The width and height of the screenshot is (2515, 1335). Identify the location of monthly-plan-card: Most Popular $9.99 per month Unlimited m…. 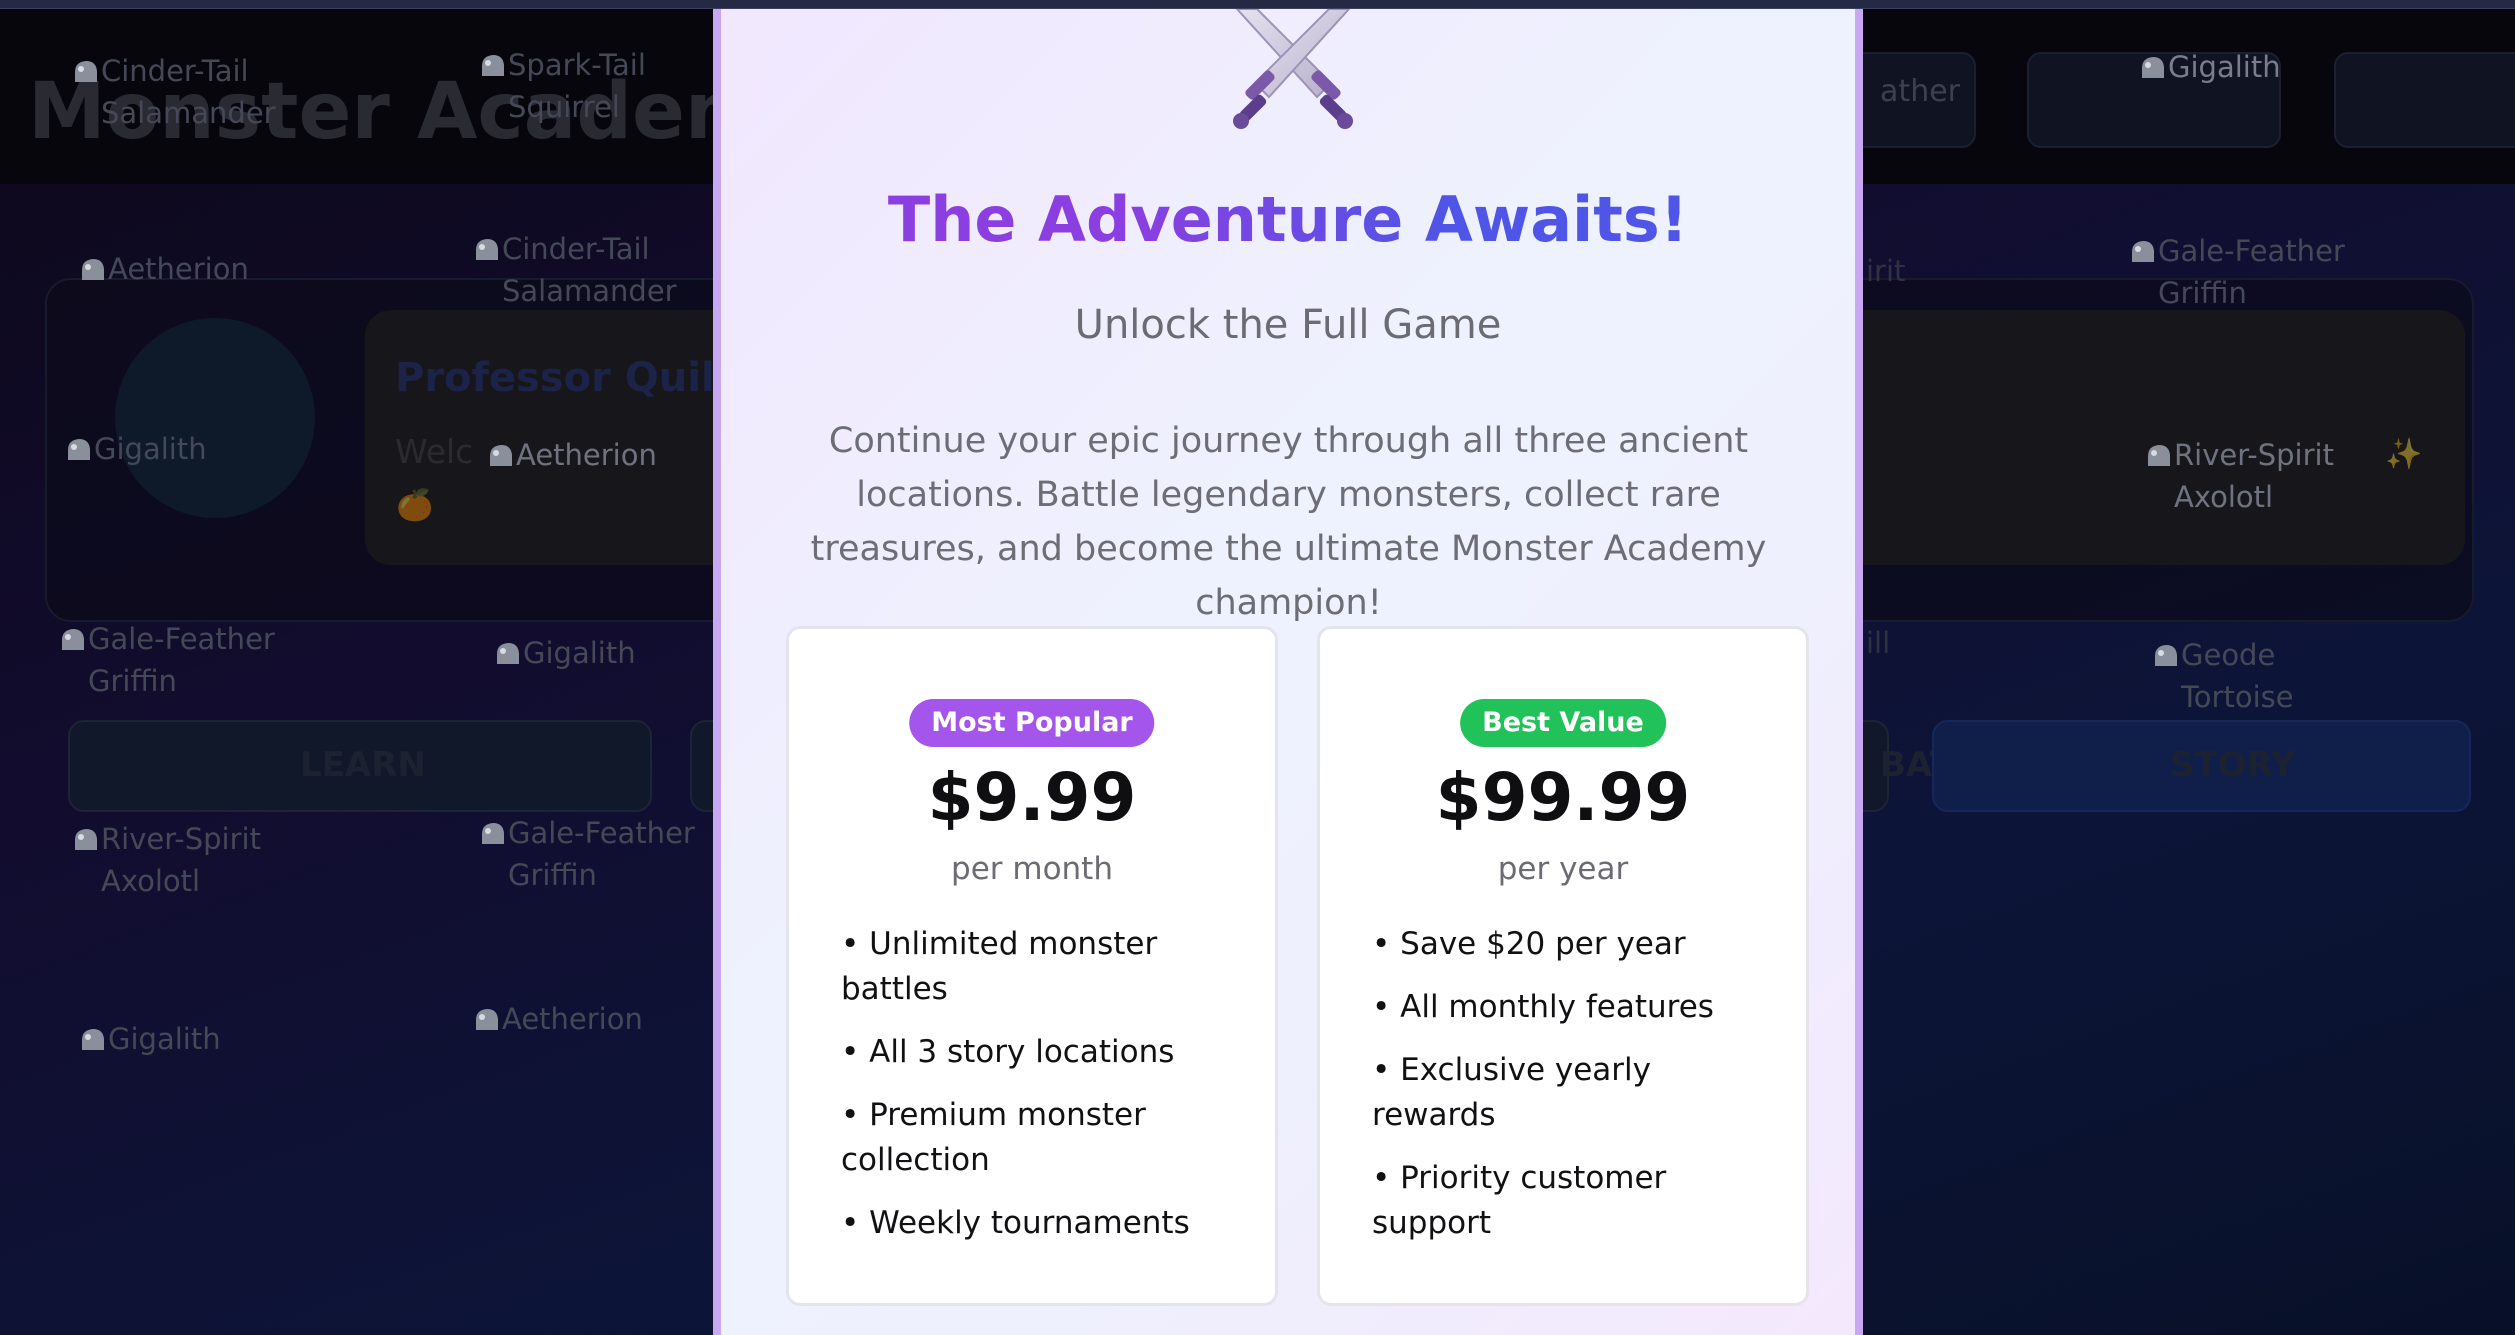
(1032, 966).